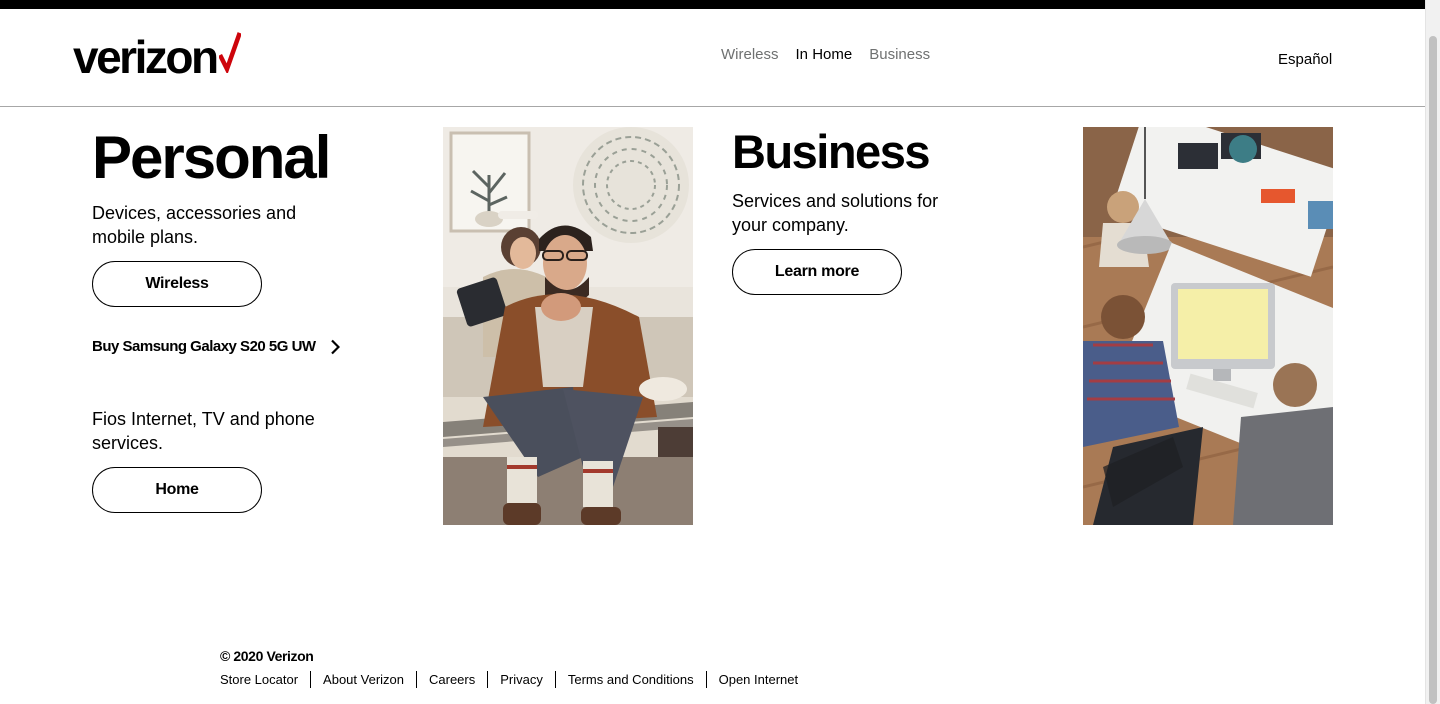 The image size is (1440, 704). I want to click on footer-link-careers: Careers, so click(451, 679).